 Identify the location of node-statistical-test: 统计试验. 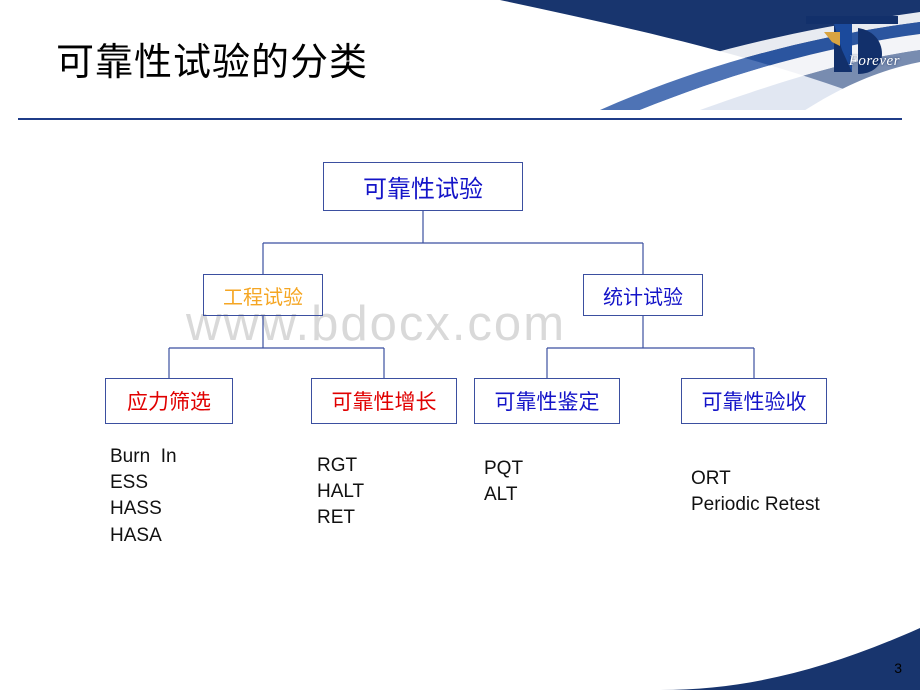
(643, 295).